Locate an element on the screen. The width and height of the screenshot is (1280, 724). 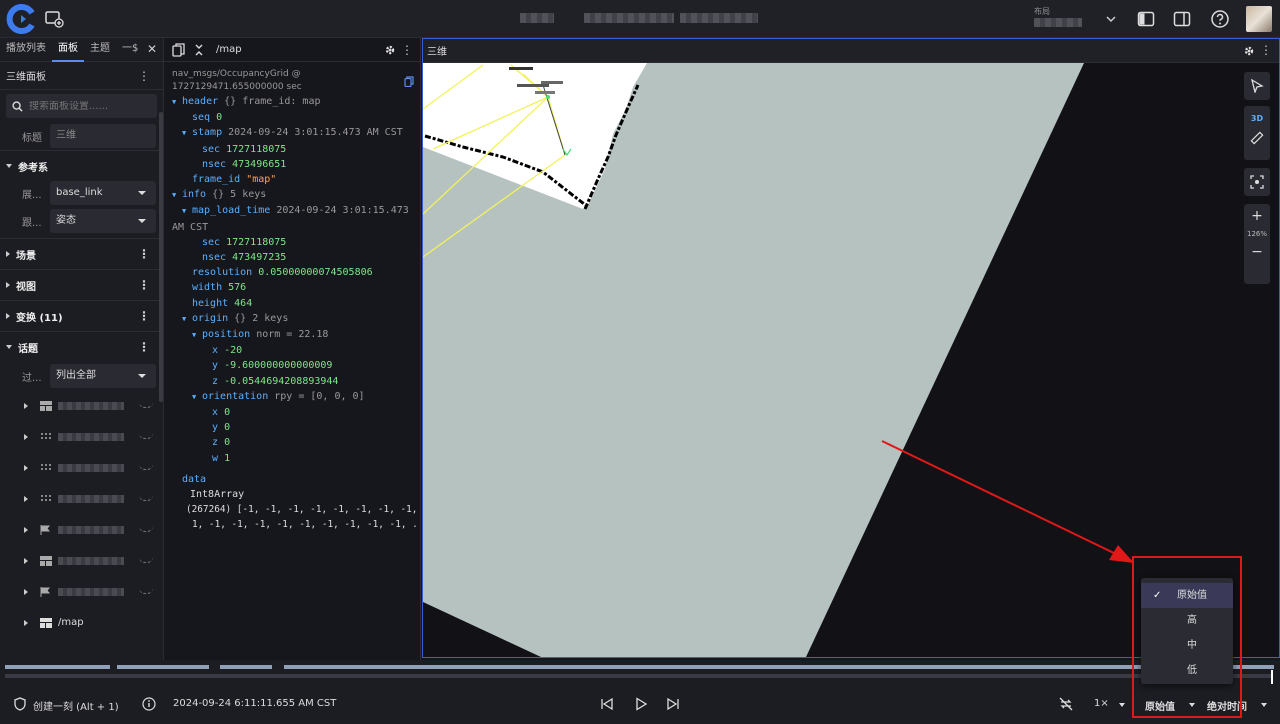
tree-row: ▼ orientation rpy = [0, 0, 0] is located at coordinates (294, 397).